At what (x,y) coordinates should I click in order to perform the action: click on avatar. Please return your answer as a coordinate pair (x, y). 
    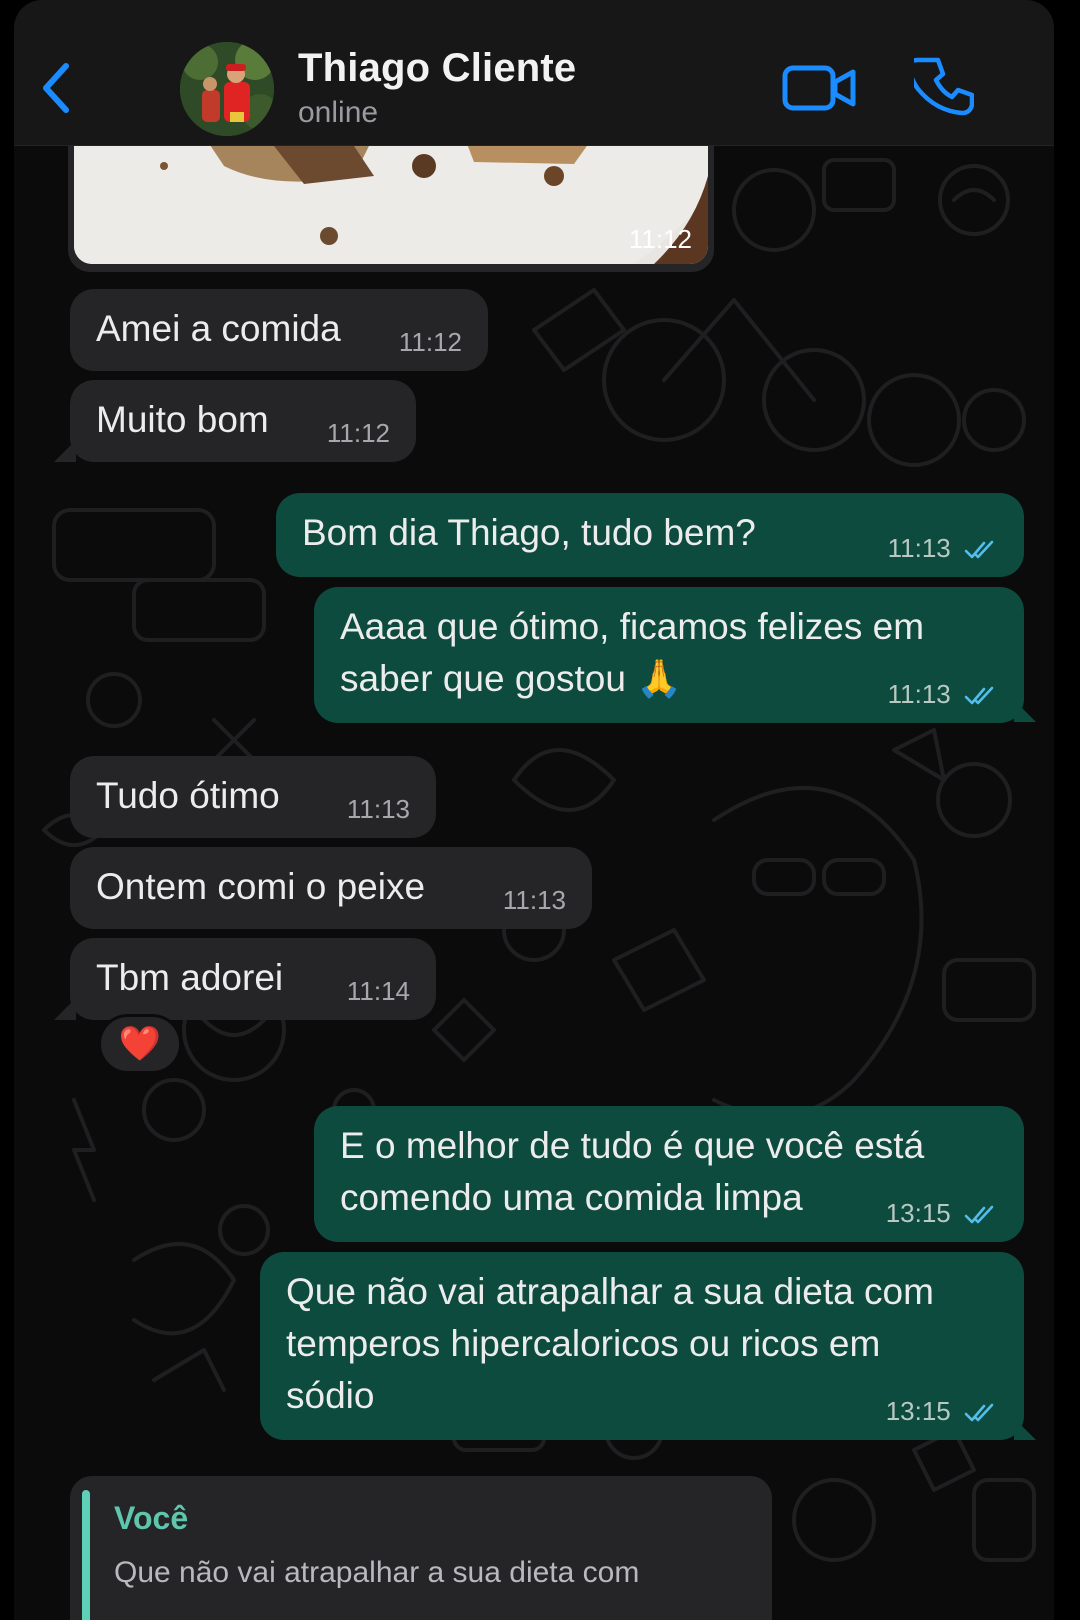
    Looking at the image, I should click on (227, 89).